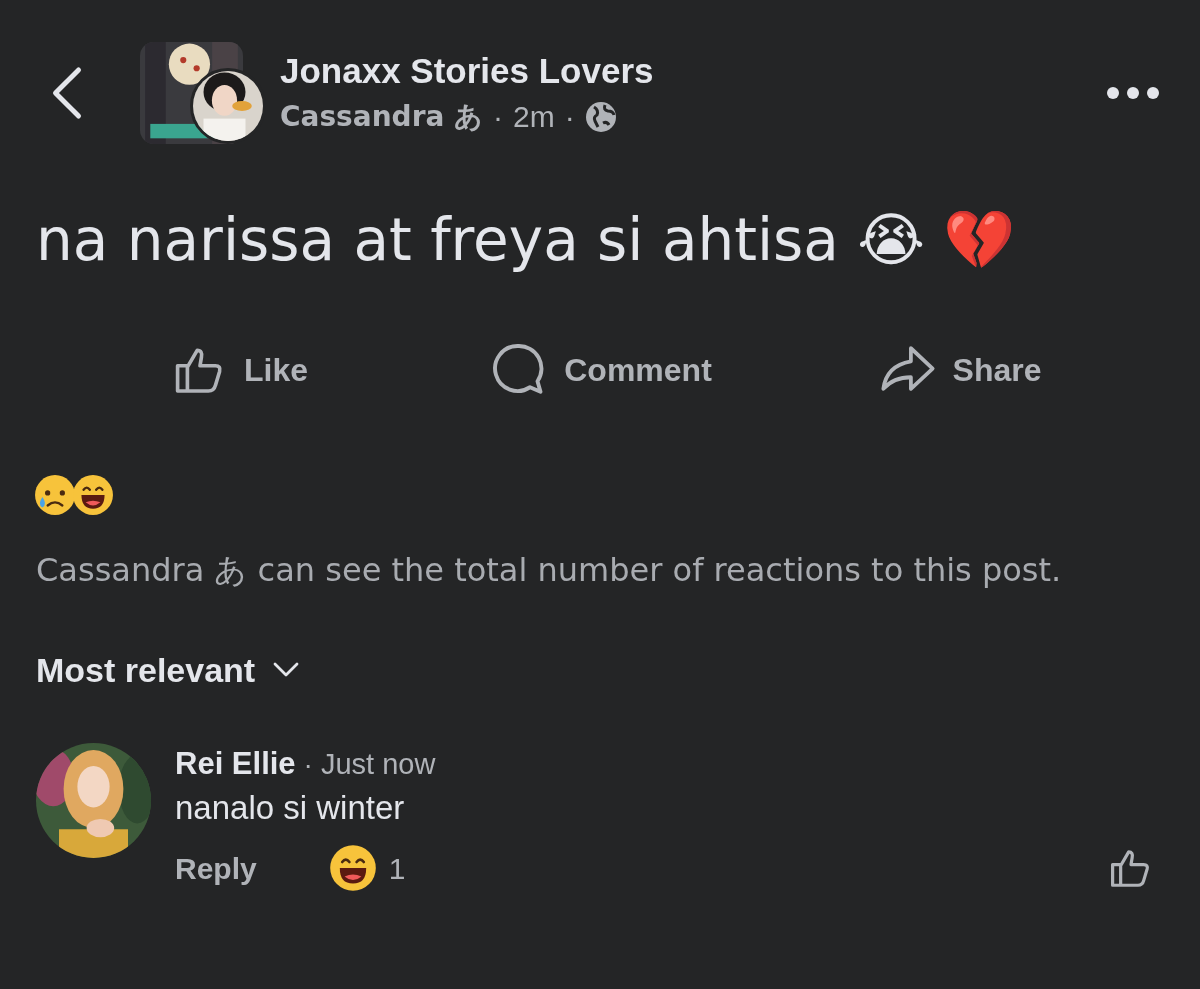 The width and height of the screenshot is (1200, 989). What do you see at coordinates (286, 670) in the screenshot?
I see `chevron-down-icon` at bounding box center [286, 670].